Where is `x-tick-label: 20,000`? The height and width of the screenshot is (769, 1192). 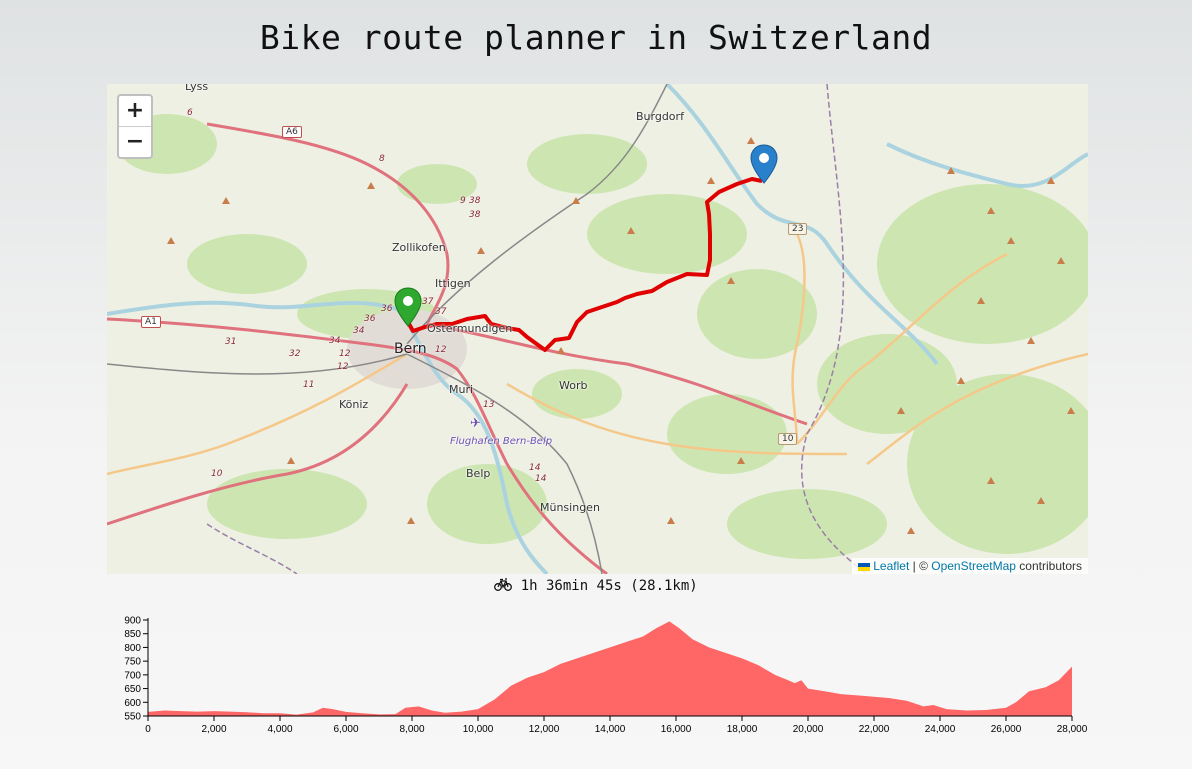
x-tick-label: 20,000 is located at coordinates (808, 729).